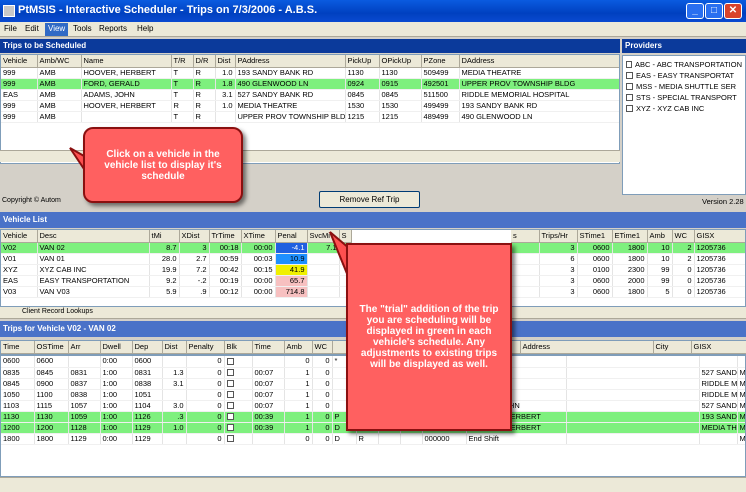 The width and height of the screenshot is (746, 492). Describe the element at coordinates (587, 347) in the screenshot. I see `vtrip-col-header: Address` at that location.